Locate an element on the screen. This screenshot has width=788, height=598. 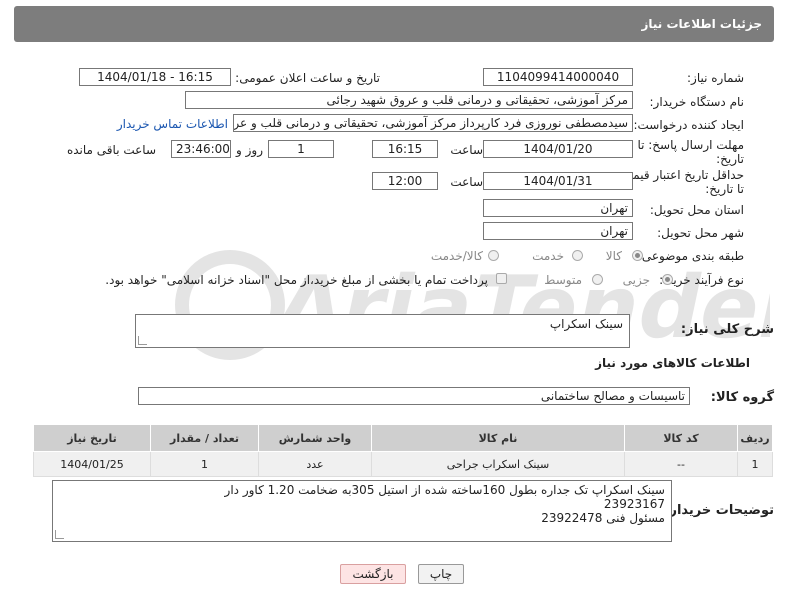
description-label: شرح کلی نیاز: is located at coordinates (727, 329).